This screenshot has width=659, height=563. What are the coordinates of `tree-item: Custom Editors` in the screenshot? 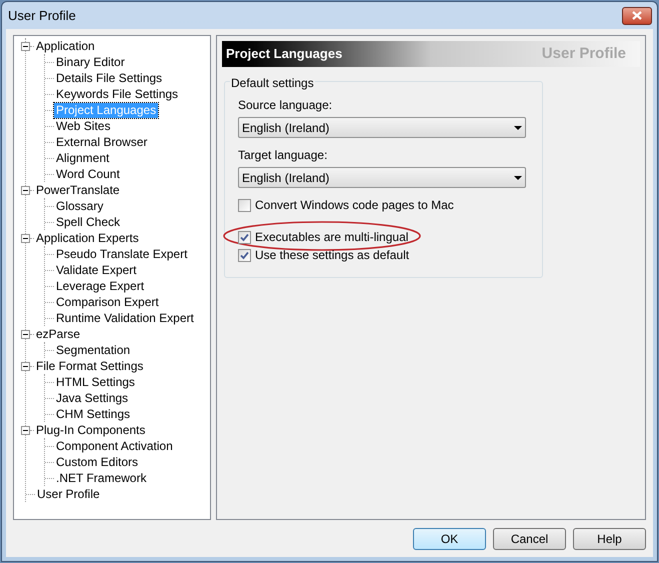 It's located at (97, 462).